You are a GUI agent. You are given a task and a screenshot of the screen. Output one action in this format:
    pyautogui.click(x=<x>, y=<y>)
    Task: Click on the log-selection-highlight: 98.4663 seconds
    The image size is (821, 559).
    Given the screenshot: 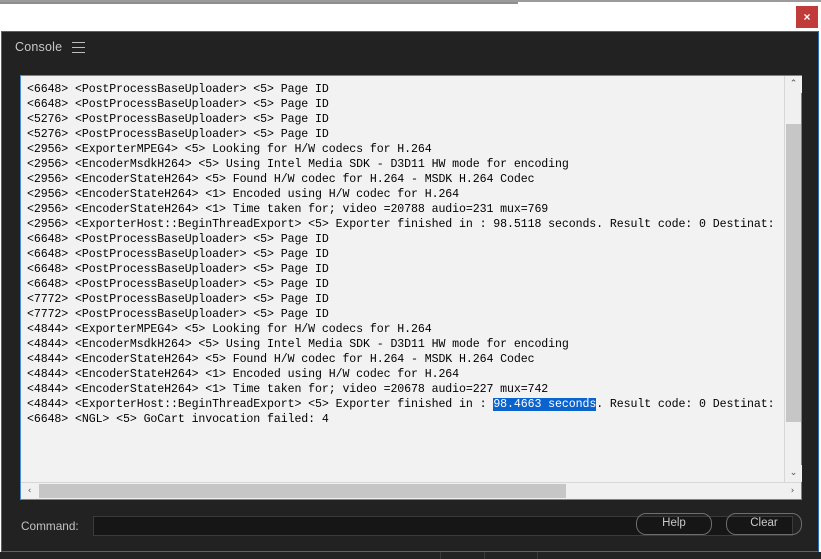 What is the action you would take?
    pyautogui.click(x=544, y=404)
    